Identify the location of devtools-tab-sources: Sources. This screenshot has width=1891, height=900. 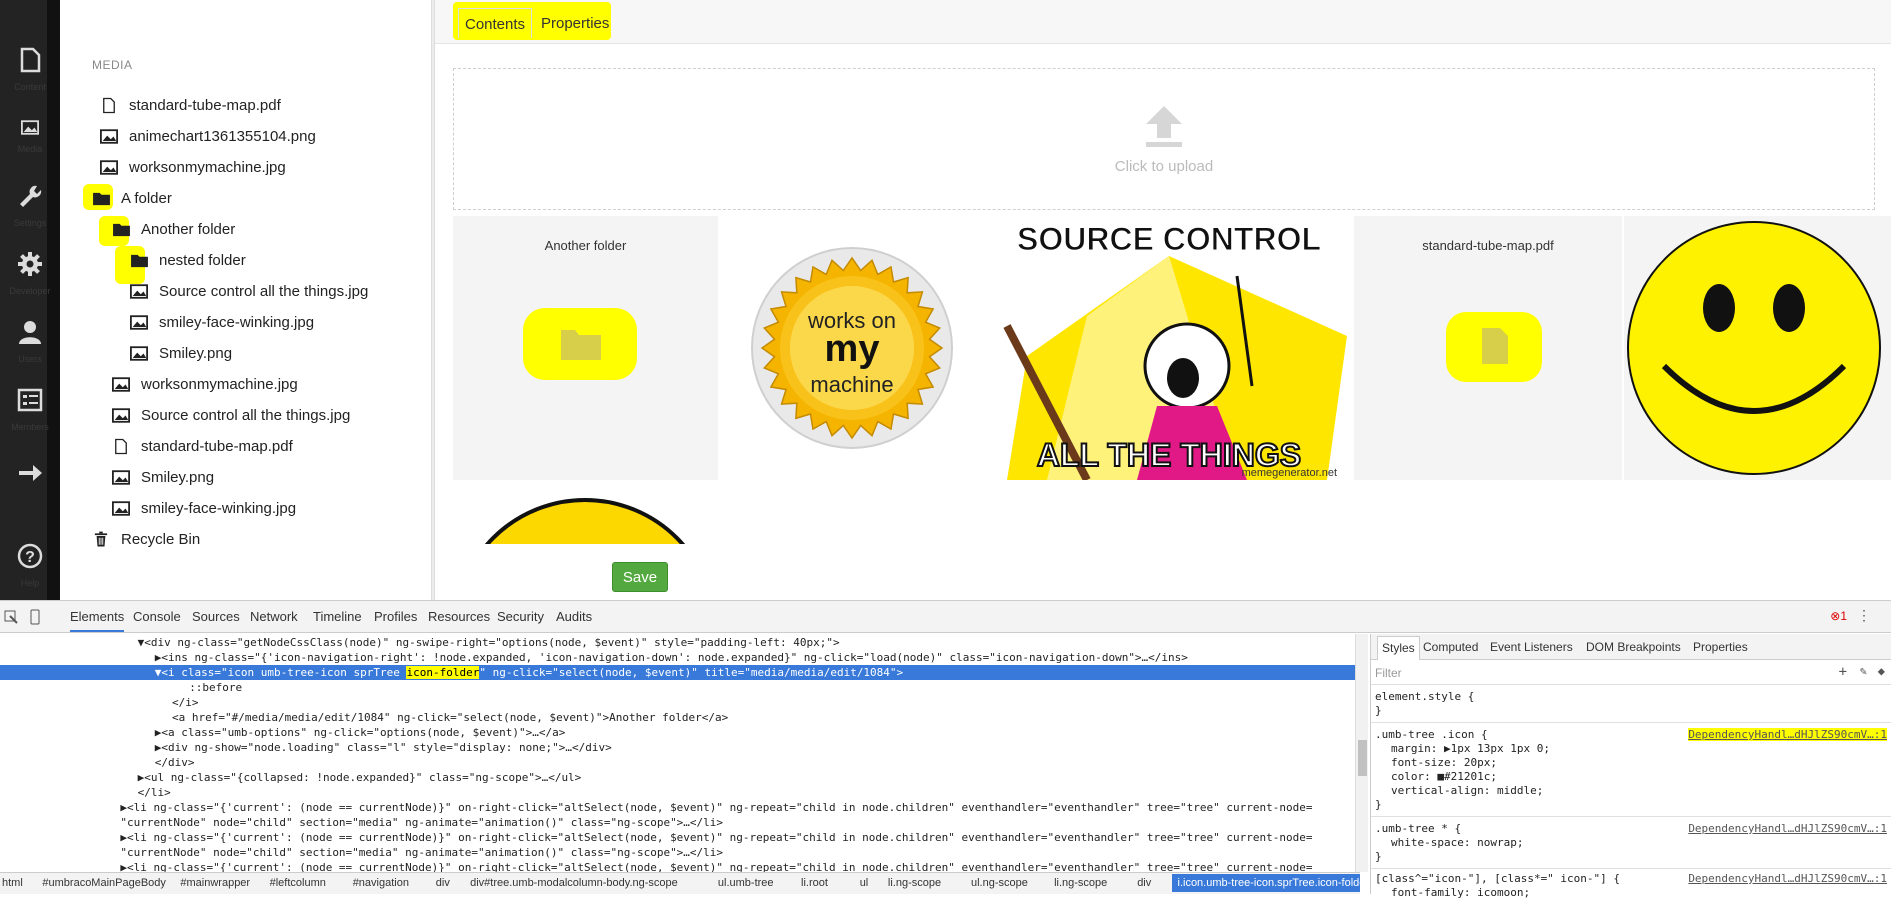
(216, 616).